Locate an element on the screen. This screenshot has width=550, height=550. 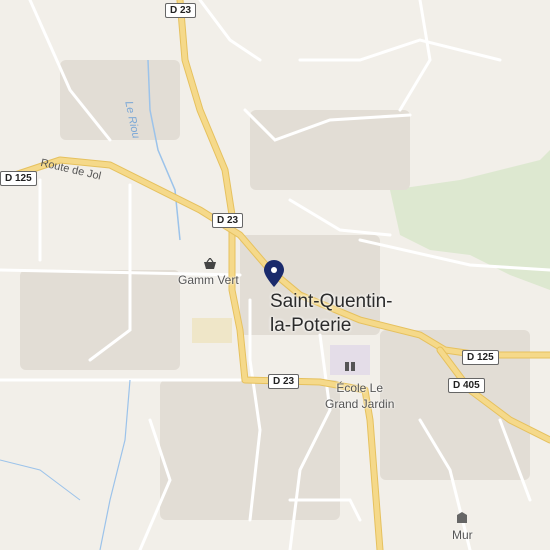
poi-gamm-vert: Gamm Vert is located at coordinates (208, 280).